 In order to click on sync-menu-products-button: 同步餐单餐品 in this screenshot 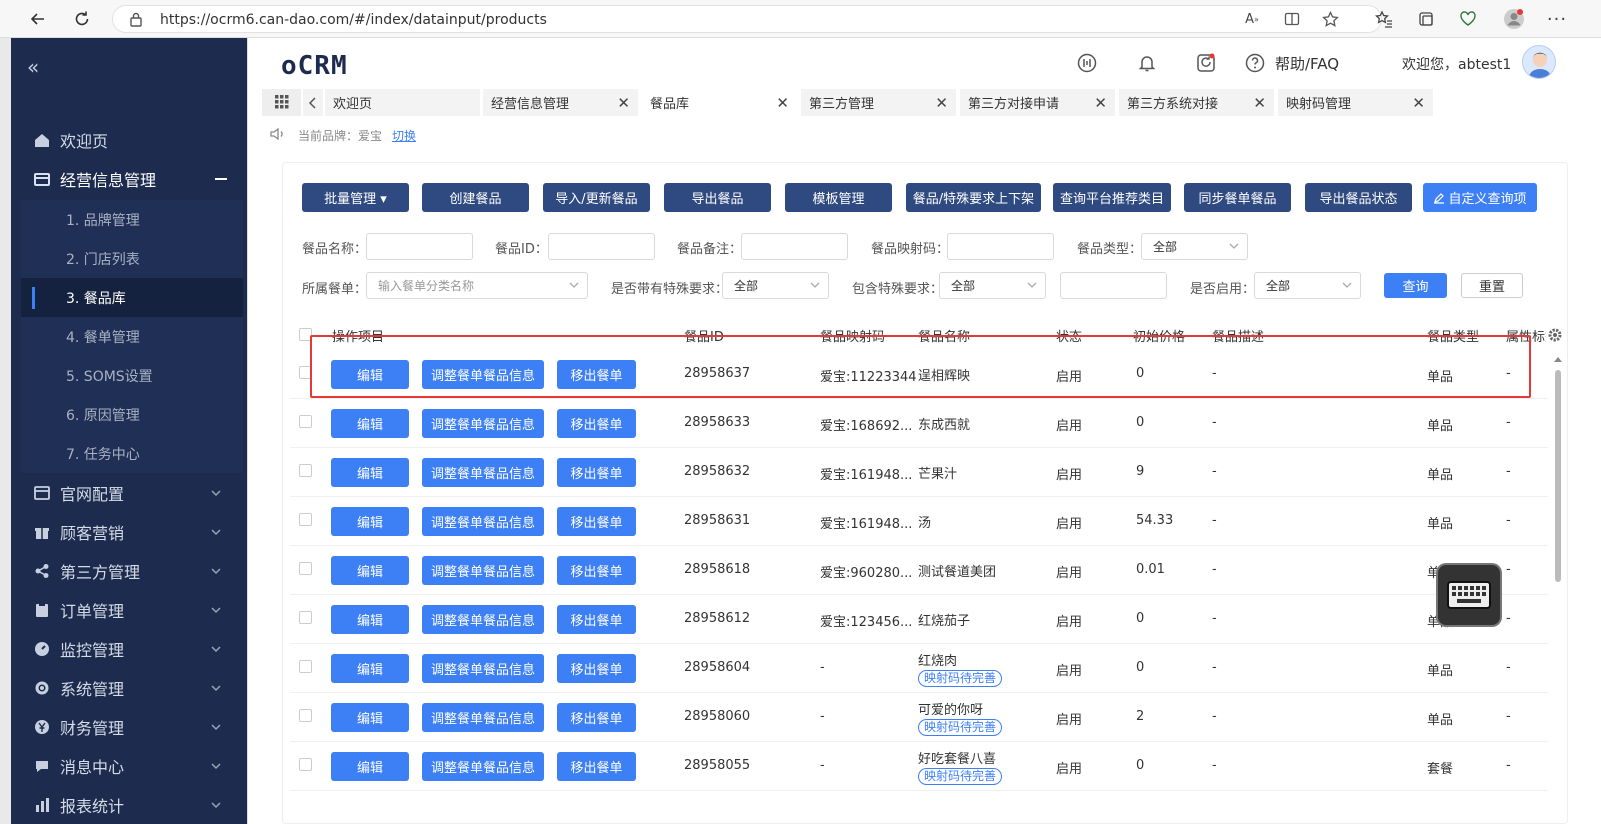, I will do `click(1237, 197)`.